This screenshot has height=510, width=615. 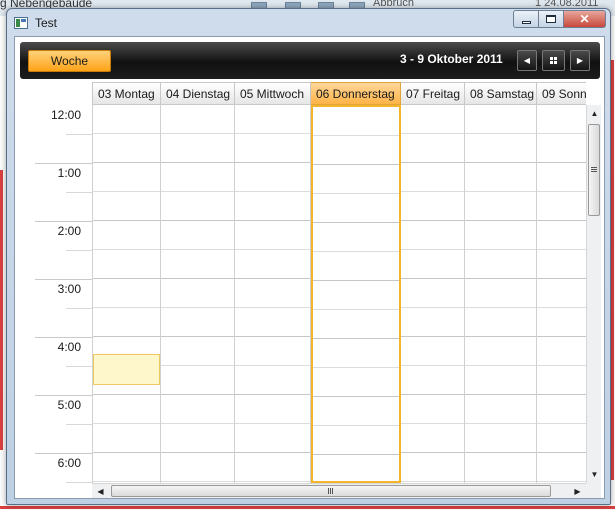 I want to click on next-week-button: ▶, so click(x=580, y=60).